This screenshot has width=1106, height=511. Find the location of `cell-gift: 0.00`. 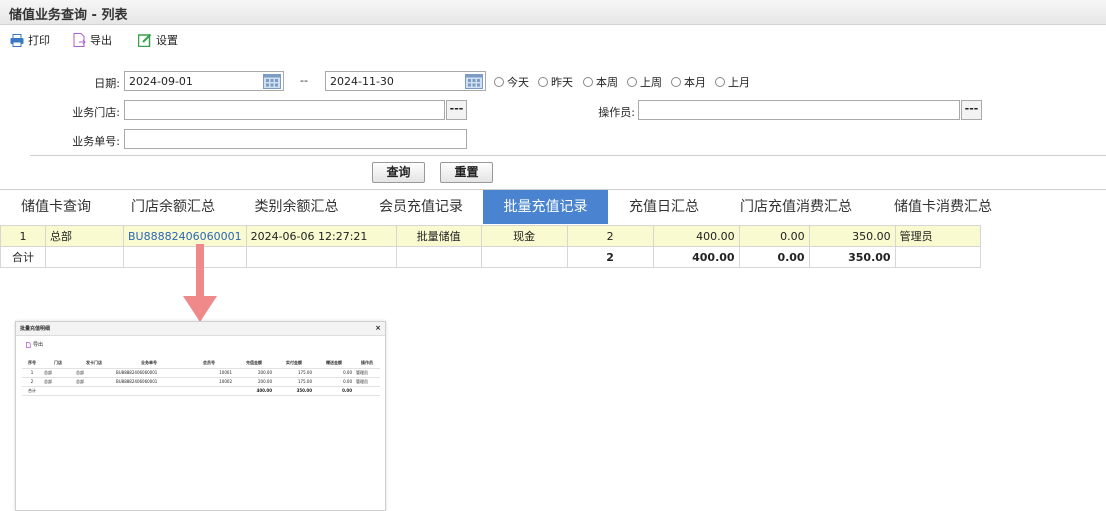

cell-gift: 0.00 is located at coordinates (774, 236).